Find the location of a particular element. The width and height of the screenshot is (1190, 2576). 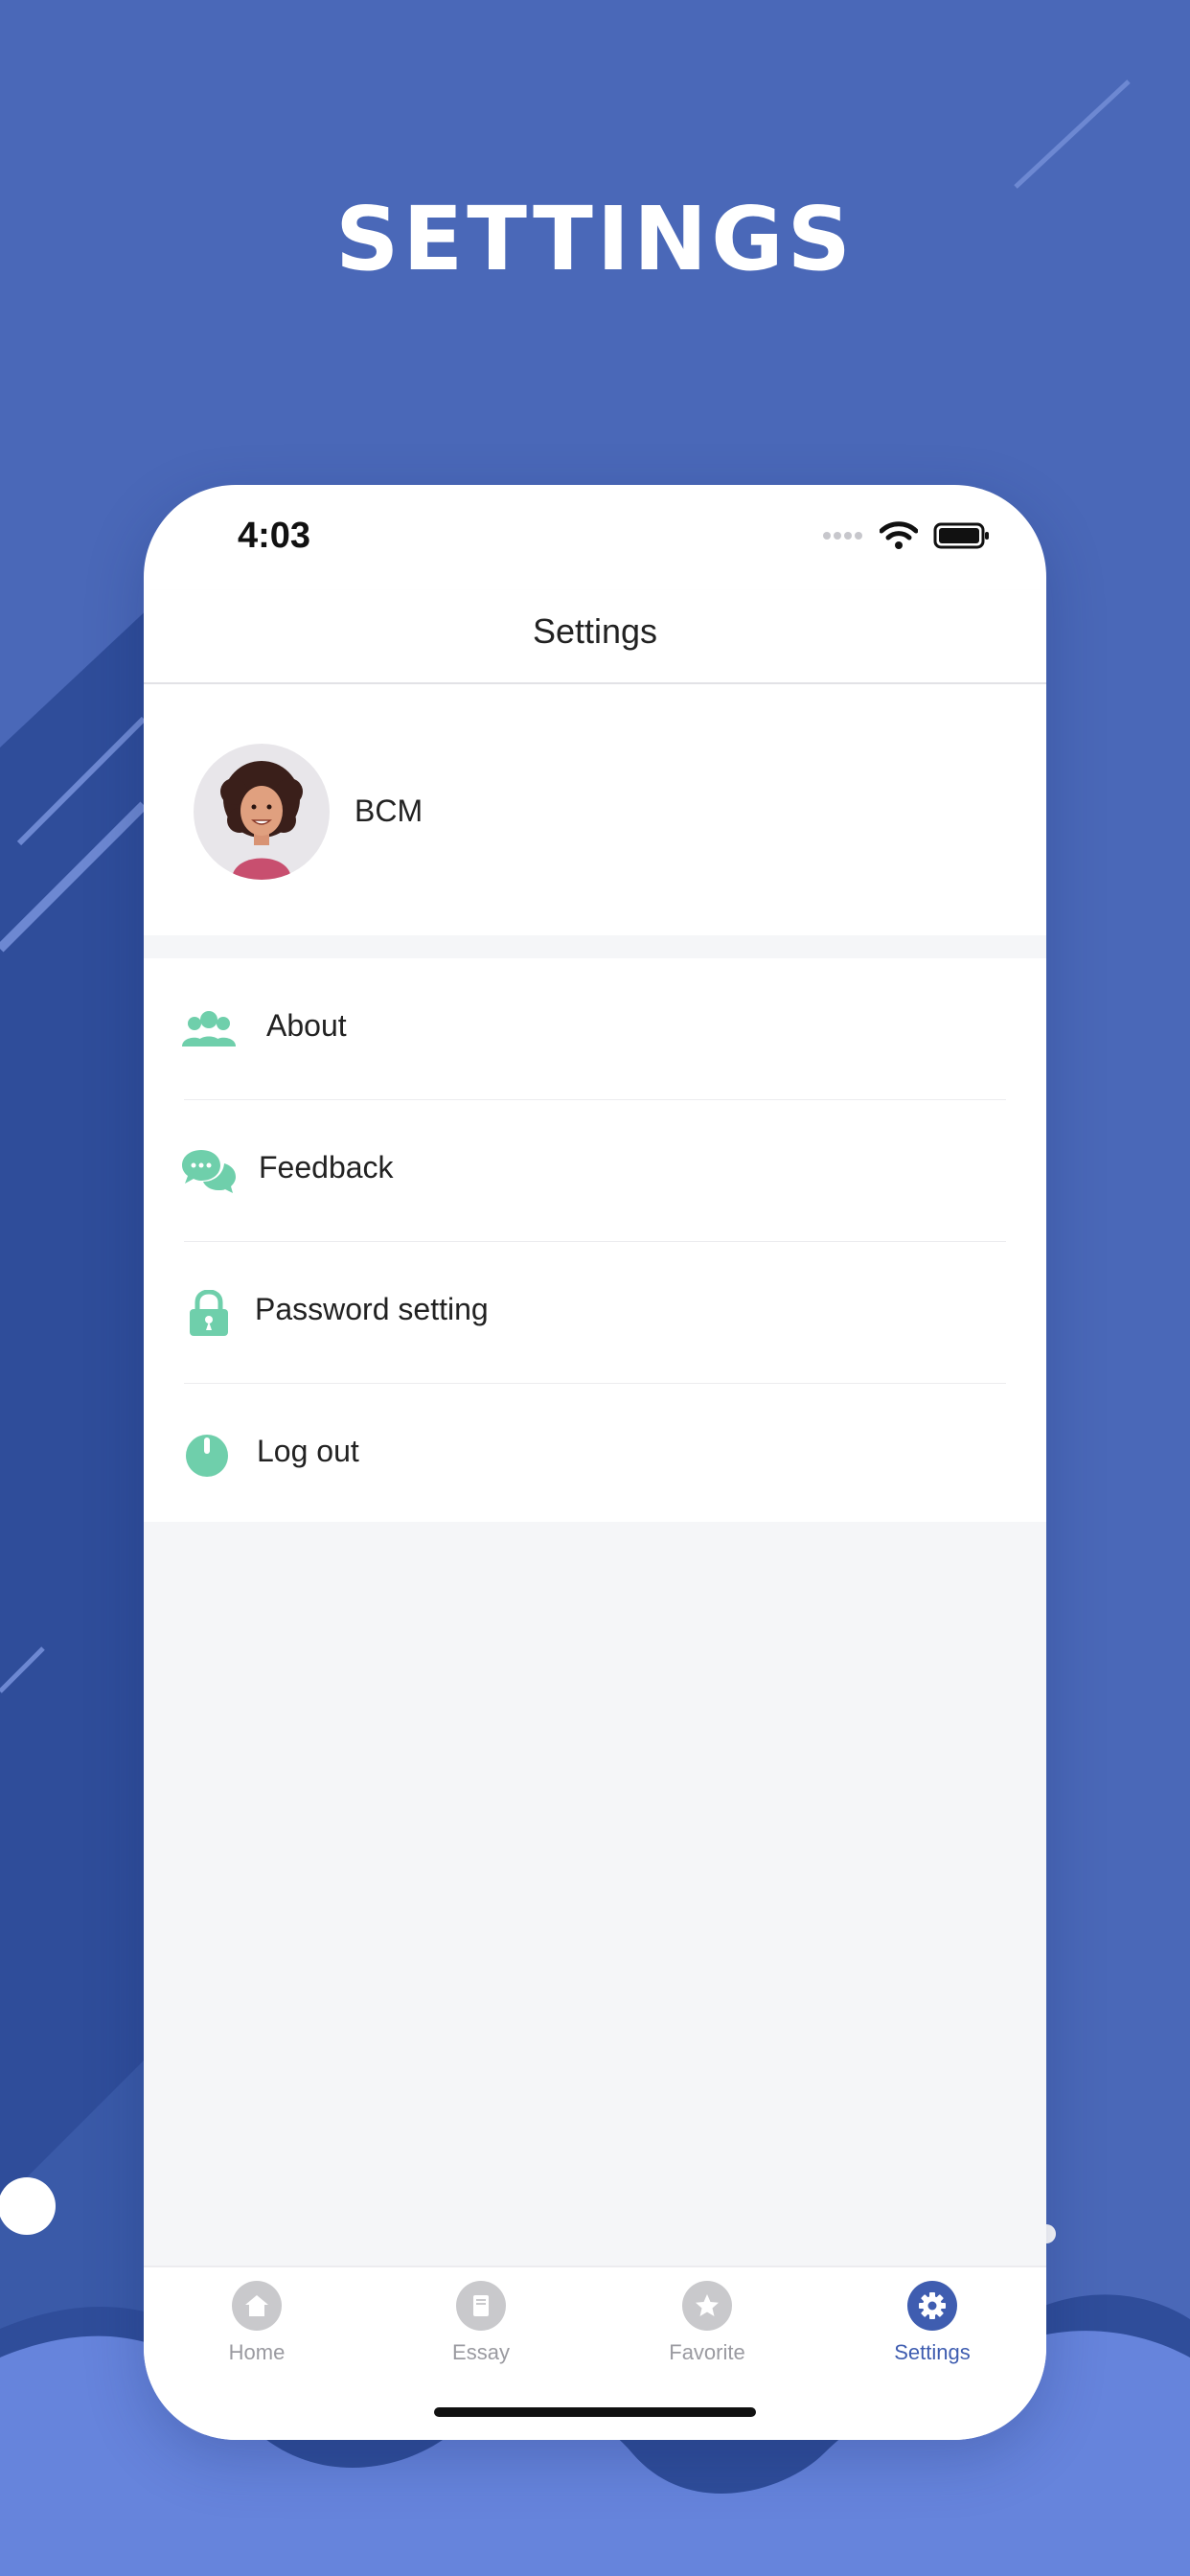

tab-label-home: Home is located at coordinates (257, 2352).